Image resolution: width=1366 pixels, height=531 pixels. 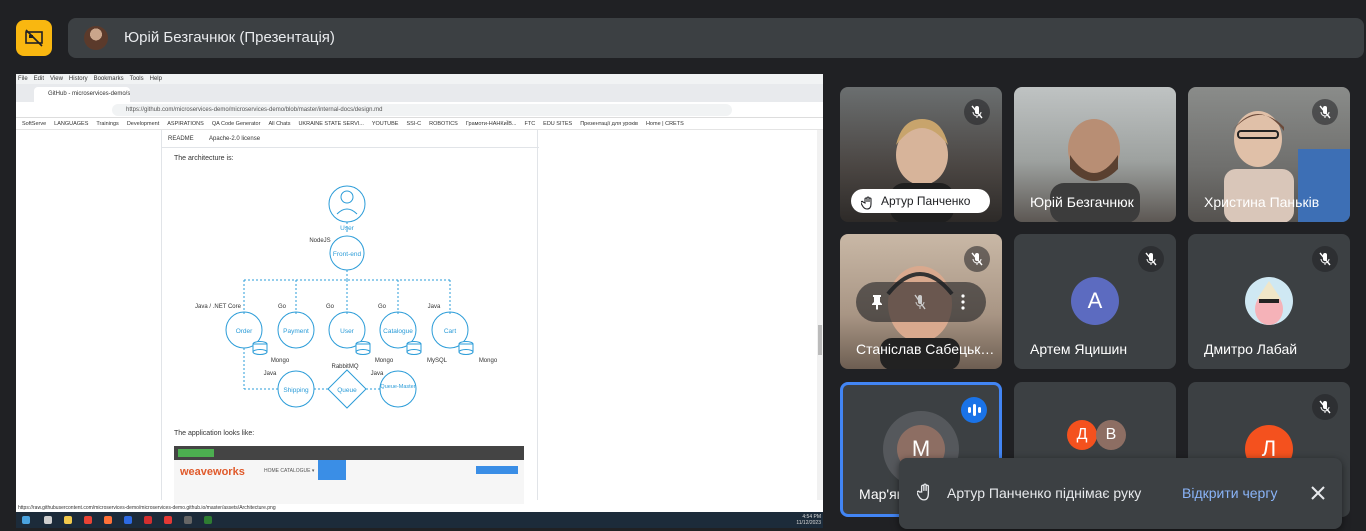 What do you see at coordinates (377, 374) in the screenshot?
I see `diagram-queue-master-lang: Java` at bounding box center [377, 374].